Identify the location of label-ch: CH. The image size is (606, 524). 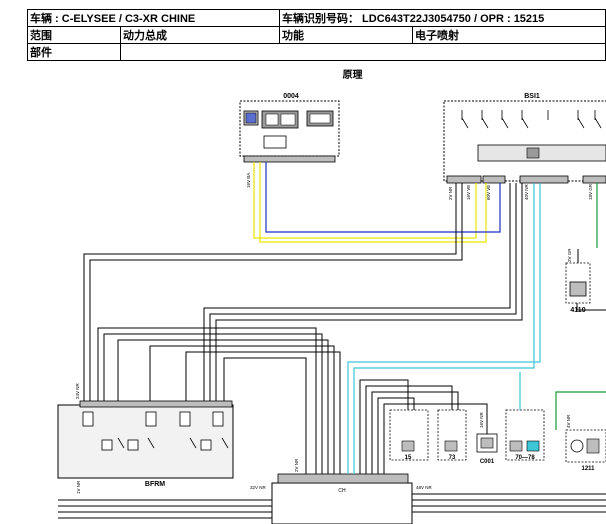
(342, 491).